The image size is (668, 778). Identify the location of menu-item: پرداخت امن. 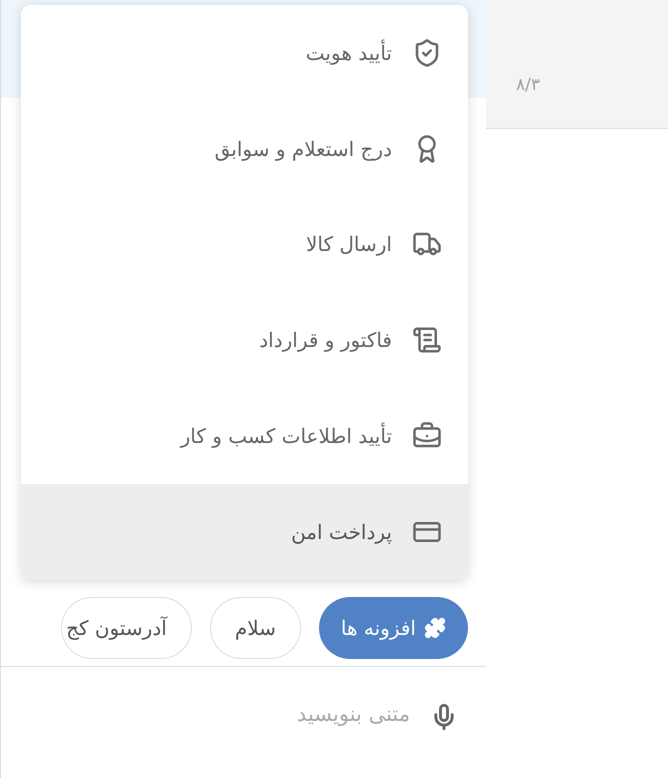
(244, 532).